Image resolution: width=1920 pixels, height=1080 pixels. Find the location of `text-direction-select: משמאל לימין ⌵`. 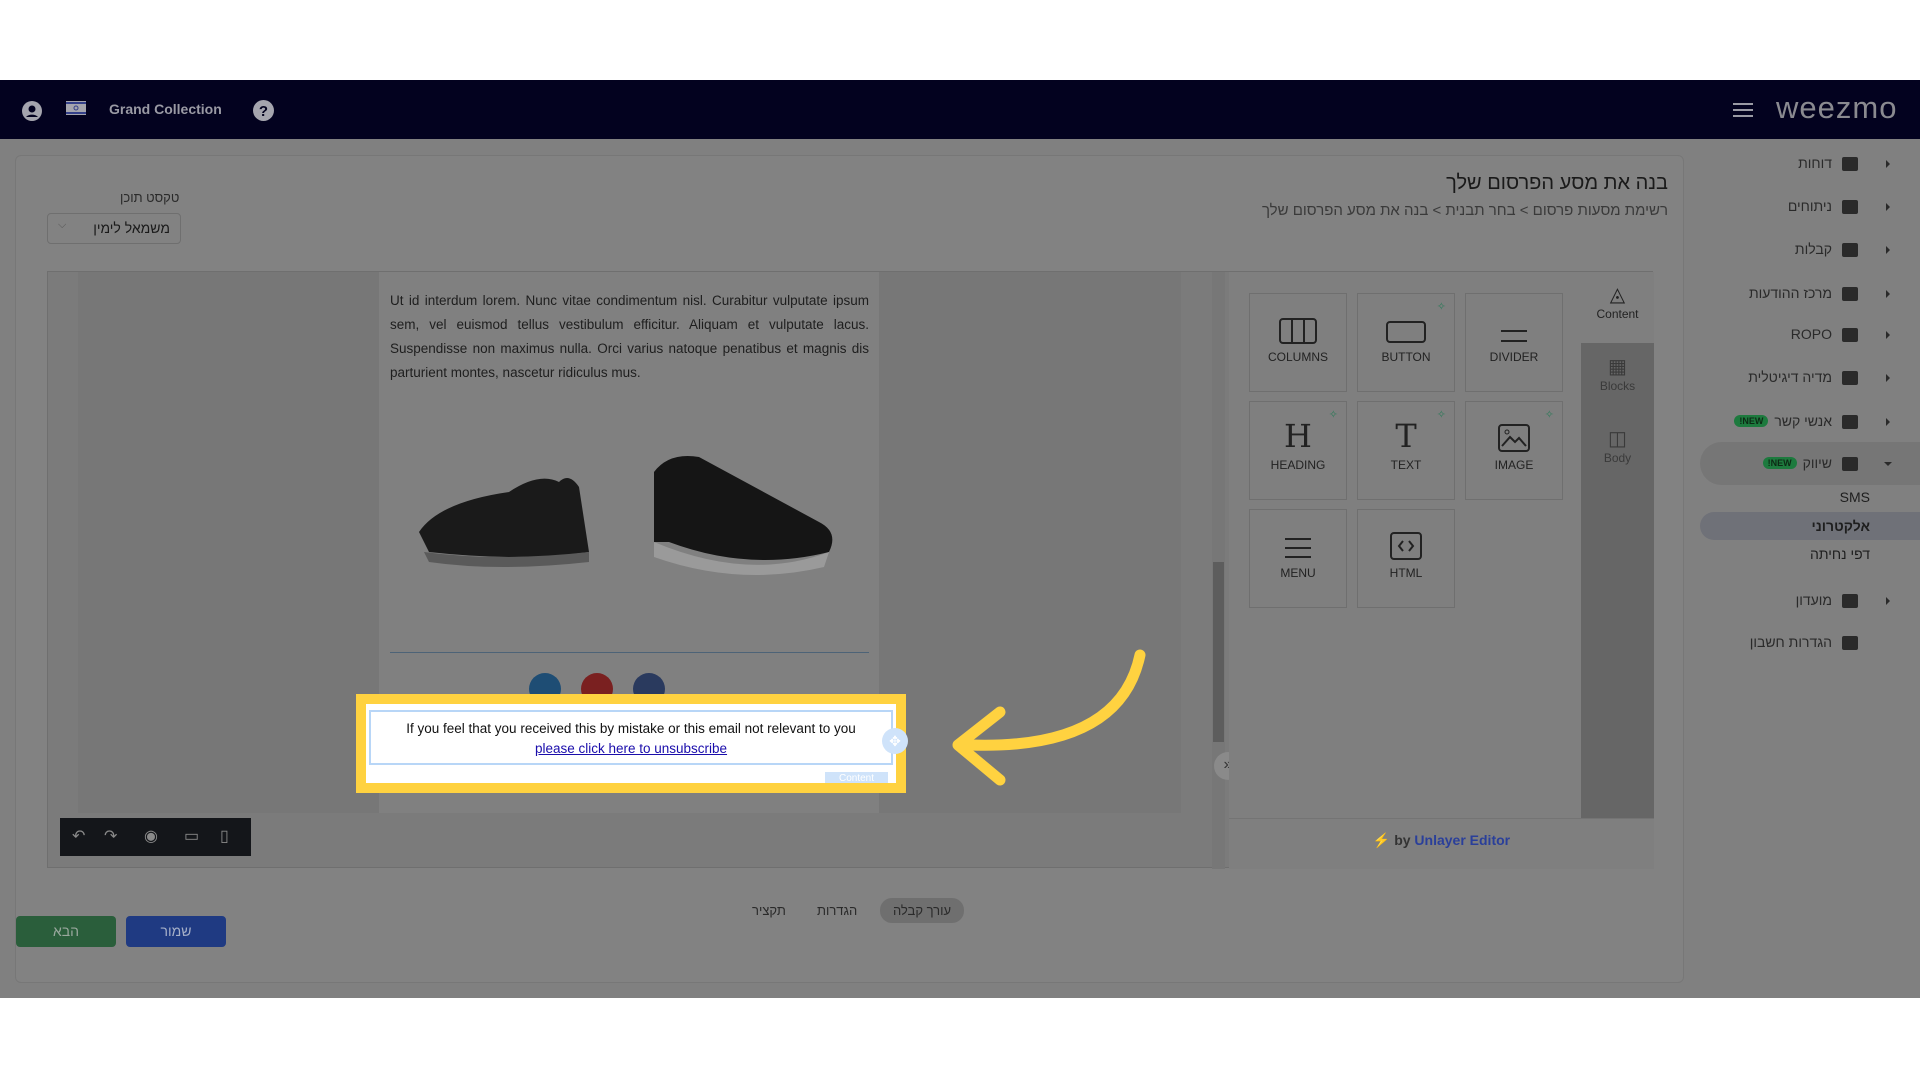

text-direction-select: משמאל לימין ⌵ is located at coordinates (114, 228).